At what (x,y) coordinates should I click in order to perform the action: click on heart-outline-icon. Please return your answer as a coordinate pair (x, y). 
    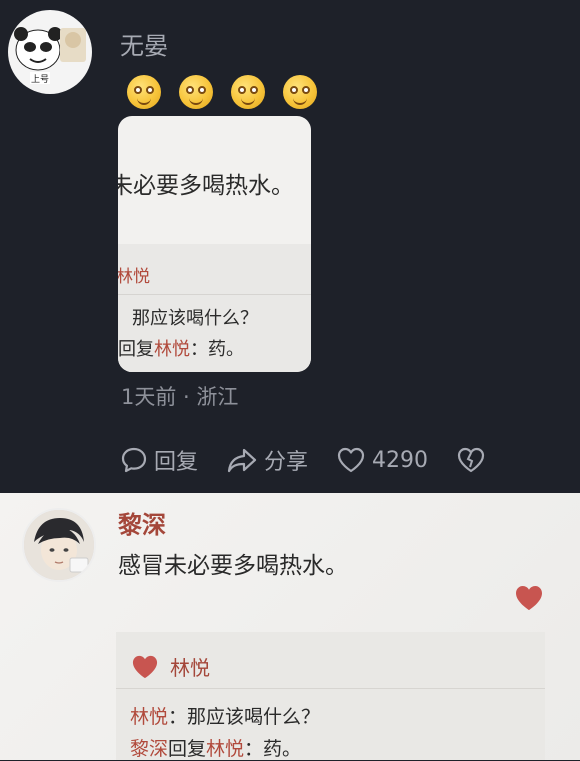
    Looking at the image, I should click on (351, 460).